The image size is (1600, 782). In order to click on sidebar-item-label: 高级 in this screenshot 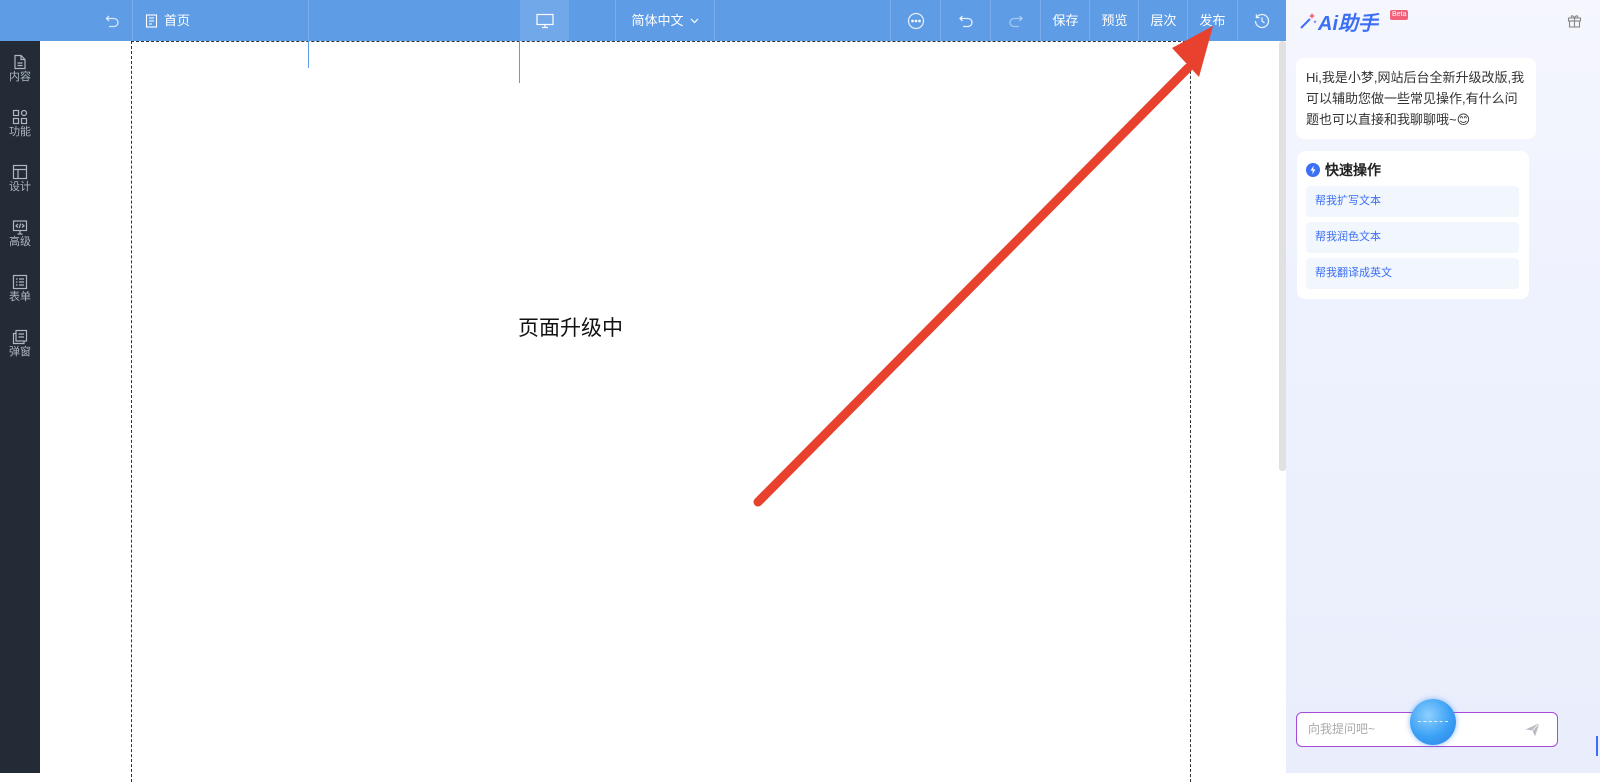, I will do `click(20, 242)`.